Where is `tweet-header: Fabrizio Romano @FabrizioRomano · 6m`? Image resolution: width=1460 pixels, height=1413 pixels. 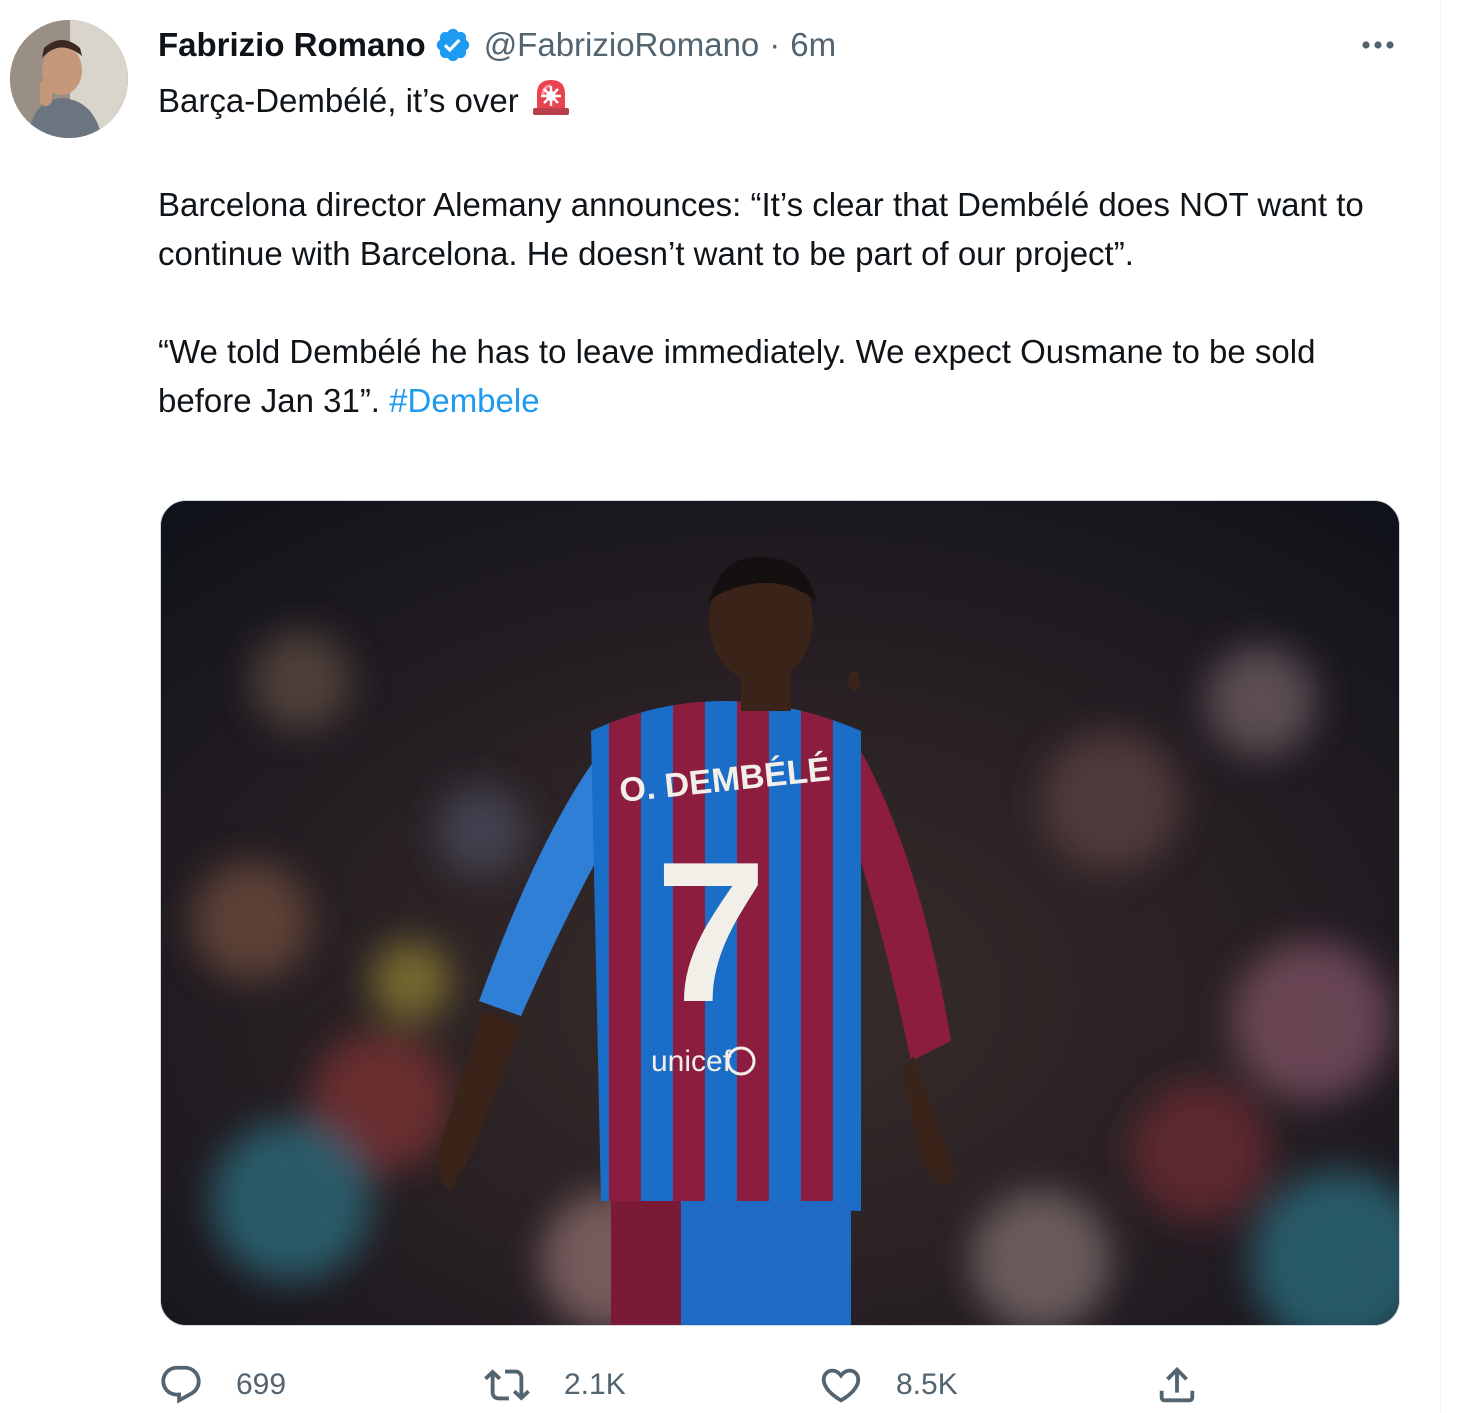 tweet-header: Fabrizio Romano @FabrizioRomano · 6m is located at coordinates (497, 45).